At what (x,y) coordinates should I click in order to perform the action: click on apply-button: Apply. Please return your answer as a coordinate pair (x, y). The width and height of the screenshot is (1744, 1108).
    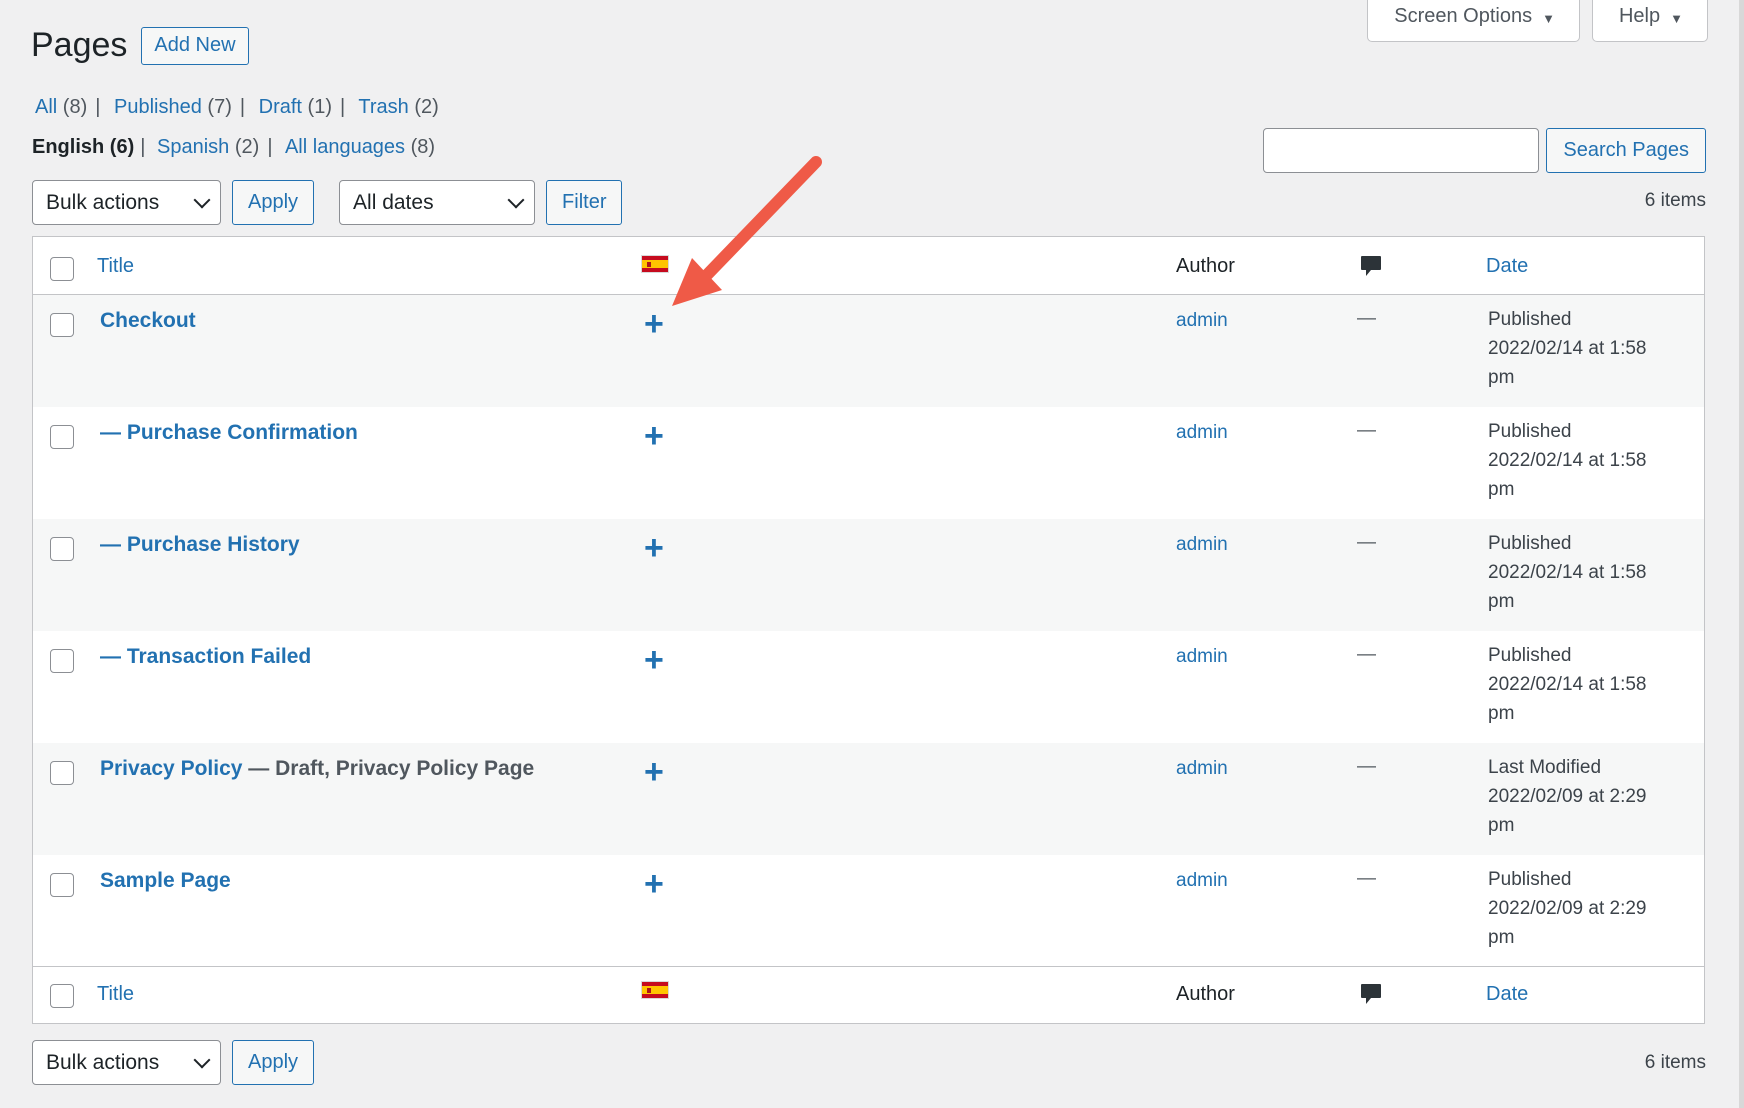
    Looking at the image, I should click on (273, 202).